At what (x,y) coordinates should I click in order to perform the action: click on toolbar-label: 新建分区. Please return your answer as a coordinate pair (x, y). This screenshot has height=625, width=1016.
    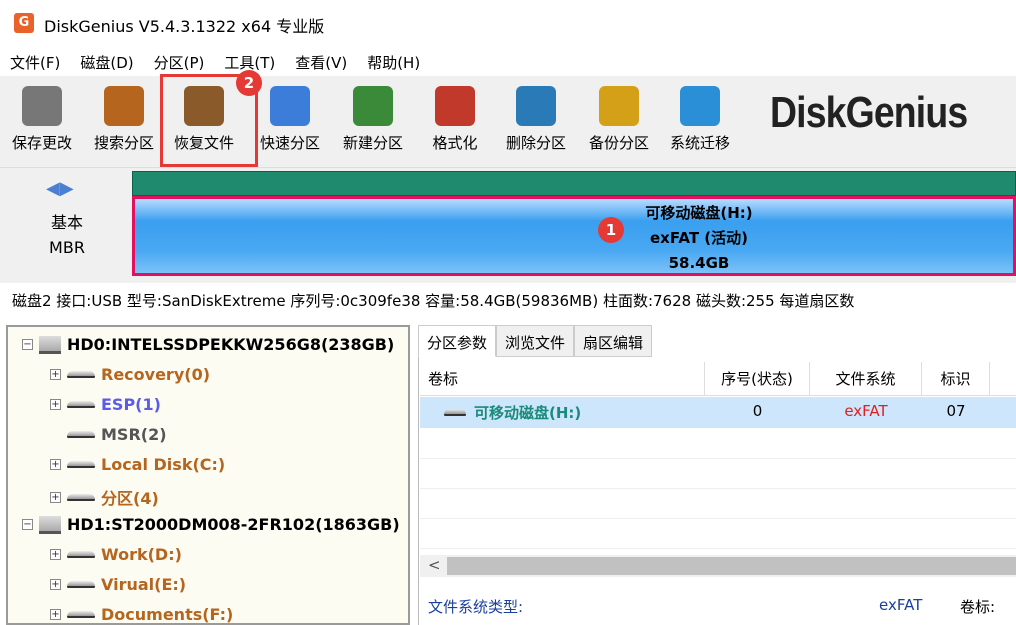
    Looking at the image, I should click on (372, 143).